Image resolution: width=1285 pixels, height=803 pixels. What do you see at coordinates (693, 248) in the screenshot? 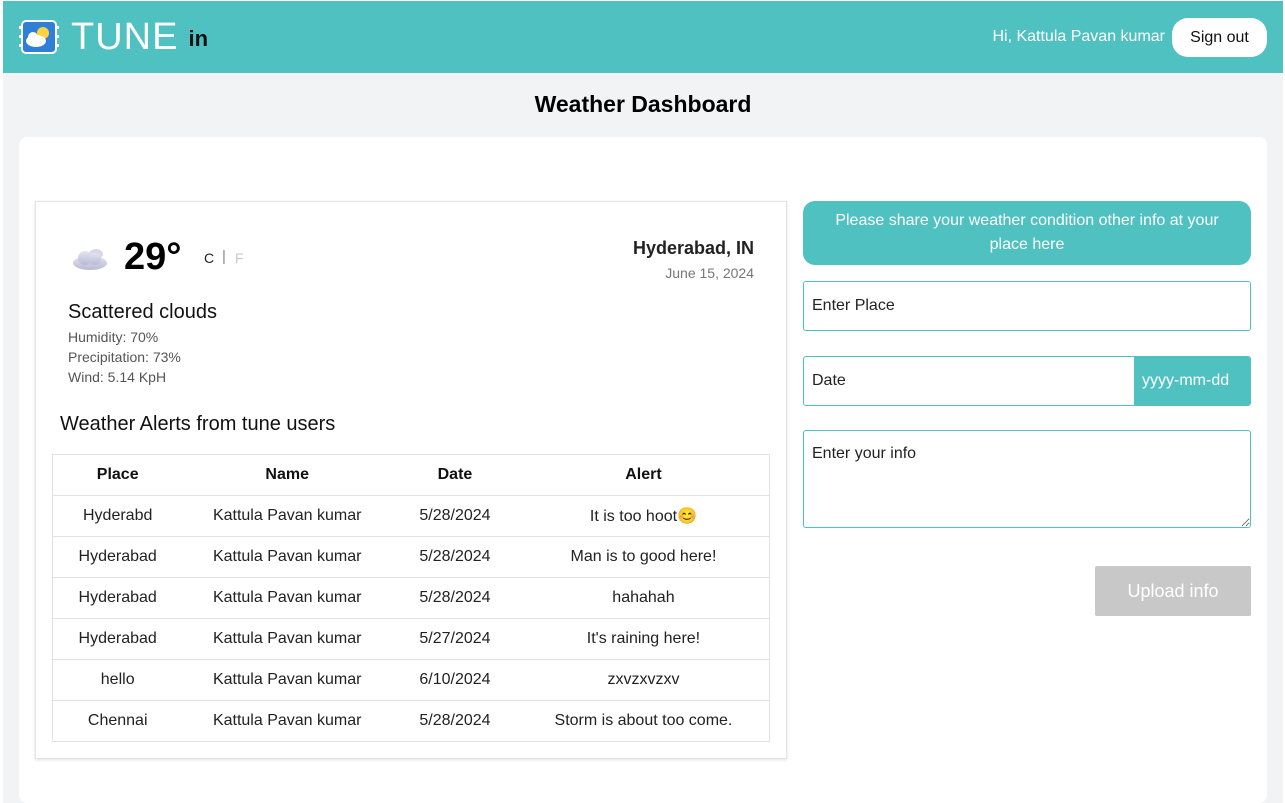
I see `location: Hyderabad, IN` at bounding box center [693, 248].